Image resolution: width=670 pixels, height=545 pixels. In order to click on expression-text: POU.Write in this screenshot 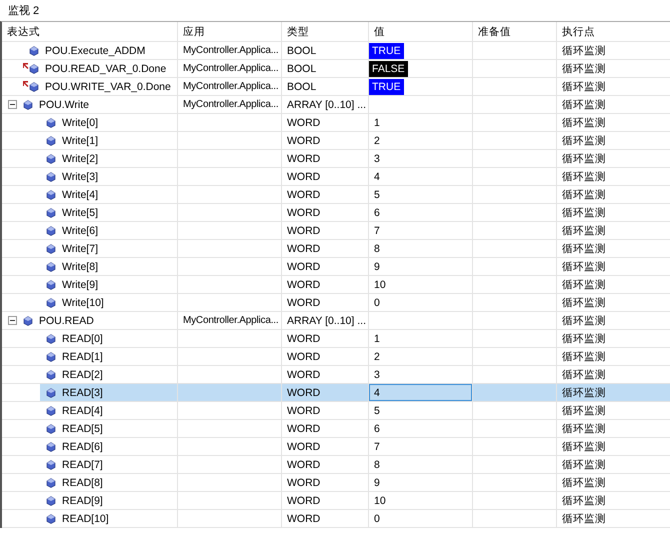, I will do `click(64, 104)`.